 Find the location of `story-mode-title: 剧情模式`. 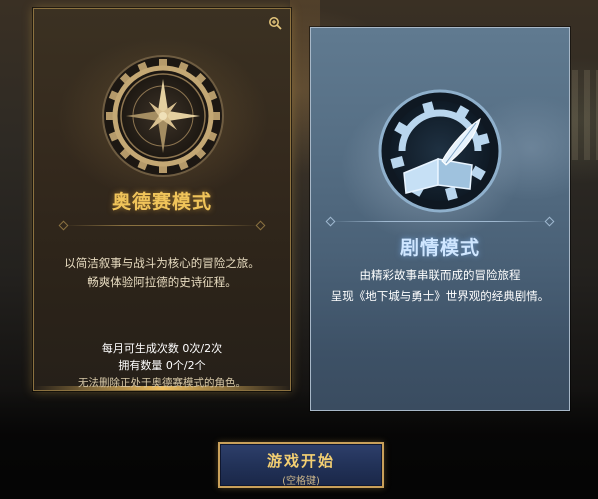

story-mode-title: 剧情模式 is located at coordinates (439, 248).